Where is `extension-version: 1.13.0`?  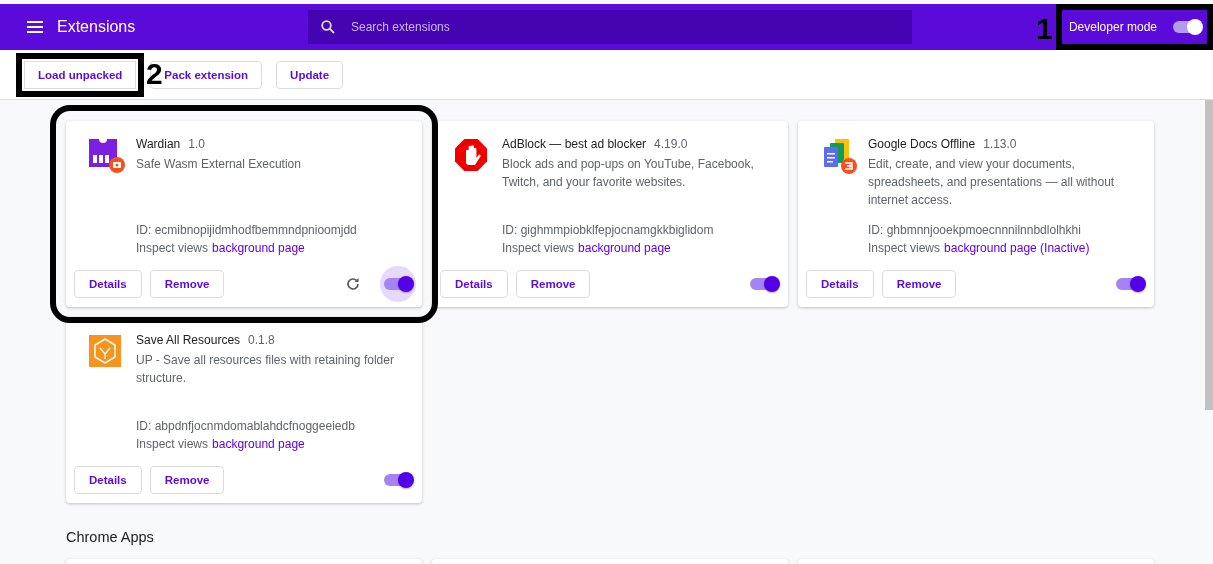 extension-version: 1.13.0 is located at coordinates (1000, 144).